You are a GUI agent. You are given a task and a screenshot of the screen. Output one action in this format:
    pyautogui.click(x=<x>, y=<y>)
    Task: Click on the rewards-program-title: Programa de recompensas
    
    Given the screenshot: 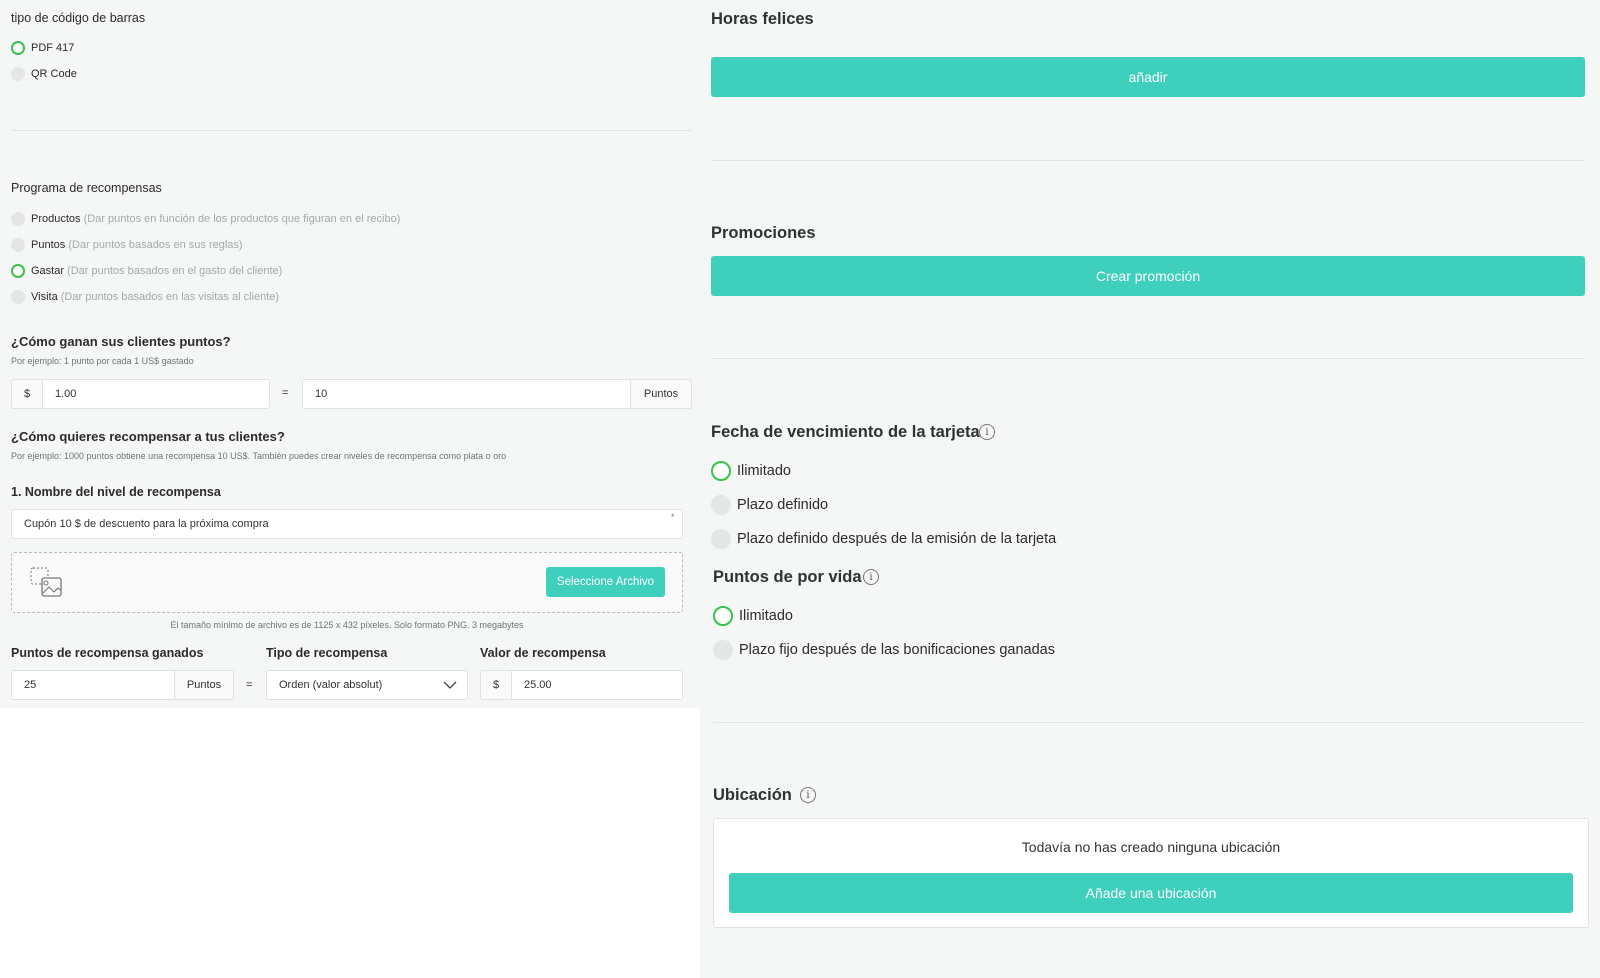 What is the action you would take?
    pyautogui.click(x=86, y=188)
    